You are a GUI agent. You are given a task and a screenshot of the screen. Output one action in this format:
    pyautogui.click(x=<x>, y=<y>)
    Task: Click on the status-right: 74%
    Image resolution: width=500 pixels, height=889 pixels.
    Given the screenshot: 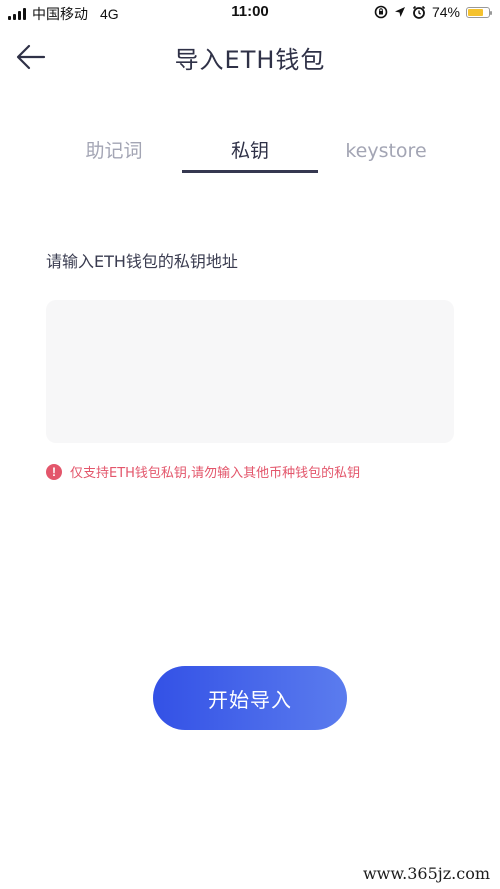 What is the action you would take?
    pyautogui.click(x=433, y=12)
    